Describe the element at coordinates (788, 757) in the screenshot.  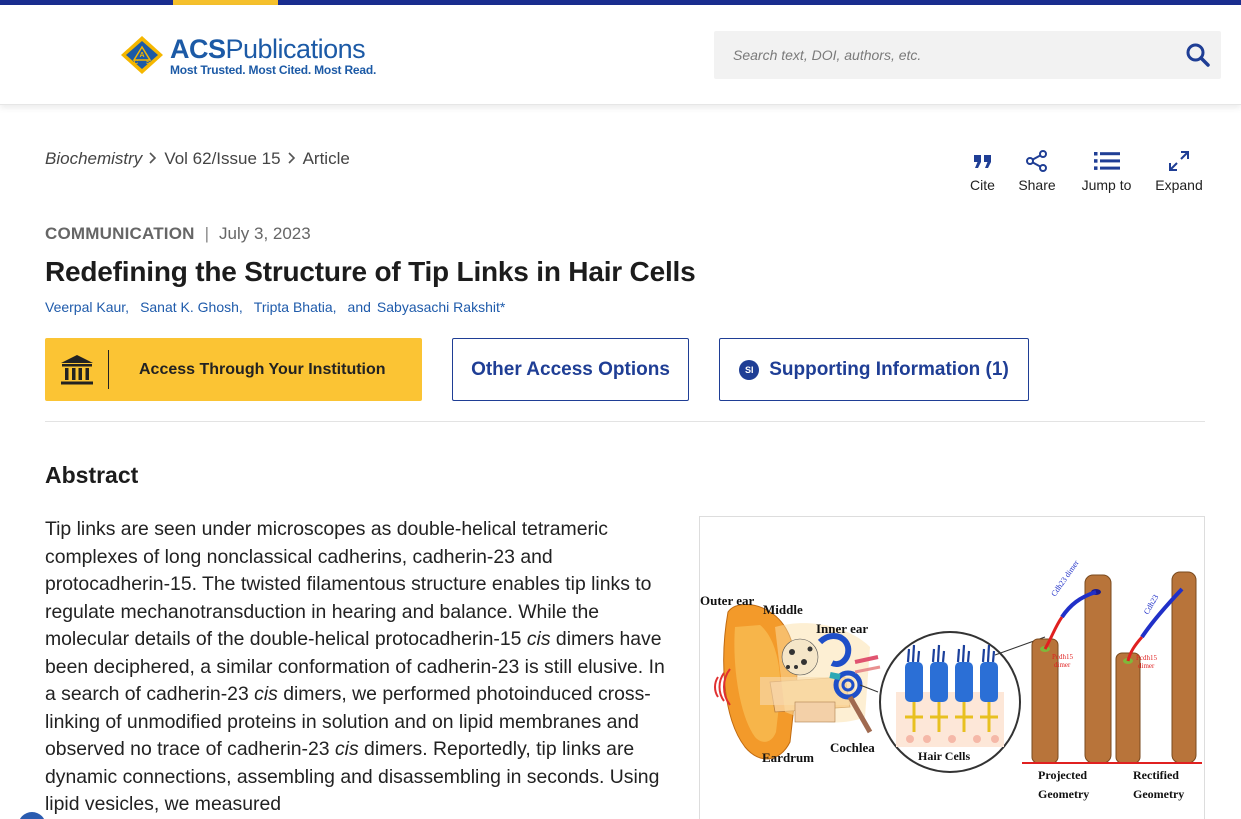
I see `figure-label-eardrum: Eardrum` at that location.